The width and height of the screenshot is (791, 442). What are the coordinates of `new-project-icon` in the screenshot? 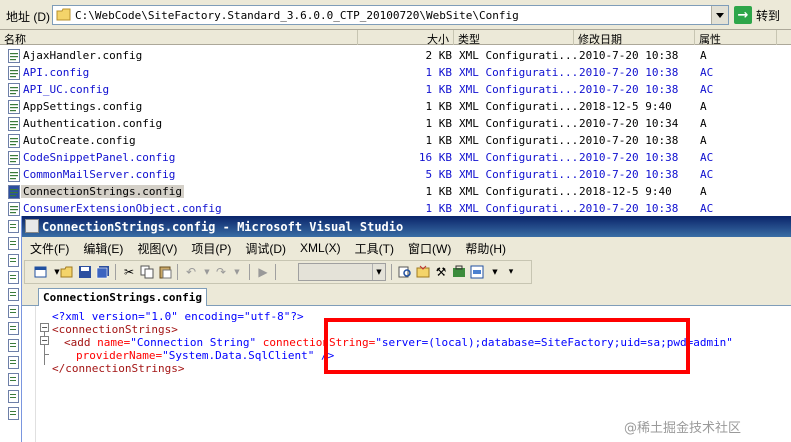 It's located at (41, 272).